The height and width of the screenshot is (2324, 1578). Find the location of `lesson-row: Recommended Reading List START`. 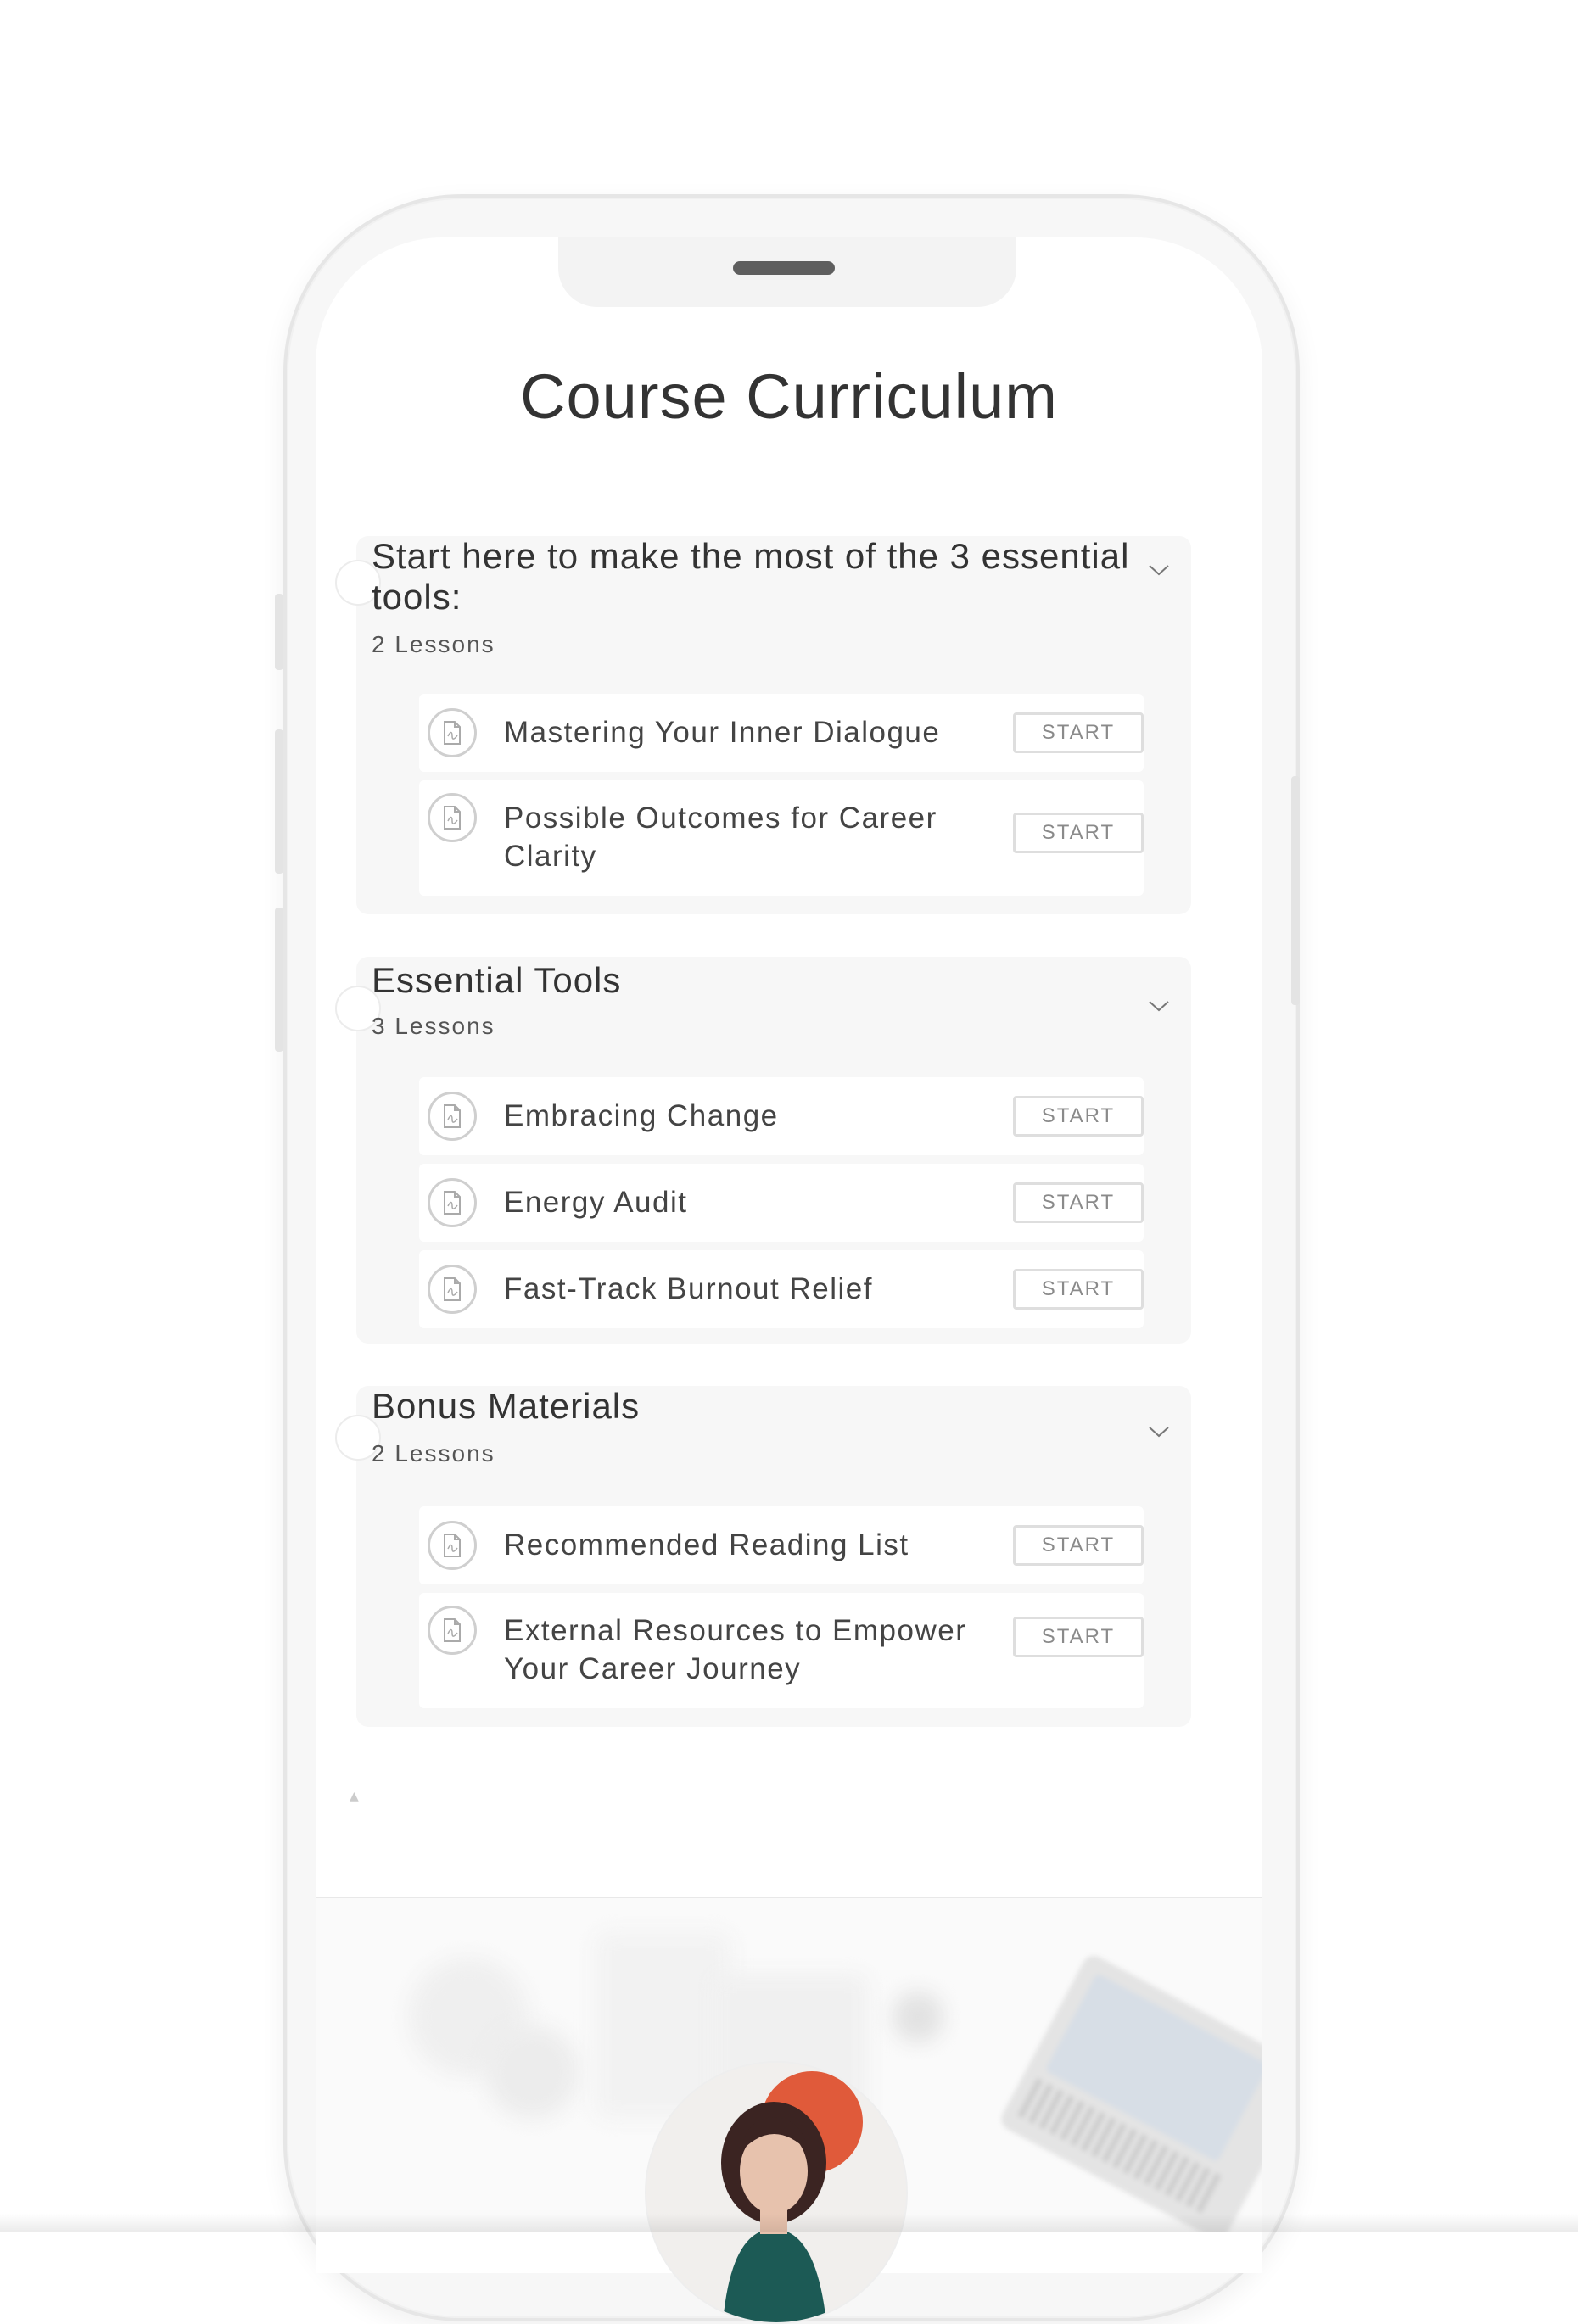

lesson-row: Recommended Reading List START is located at coordinates (782, 1545).